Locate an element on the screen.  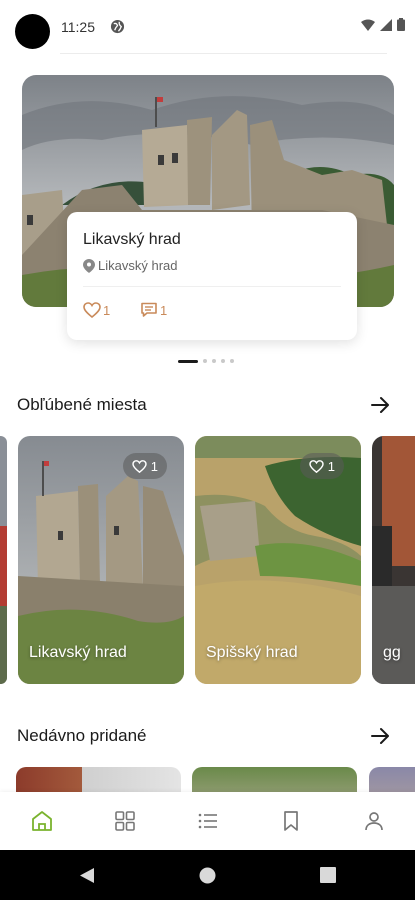
list-icon is located at coordinates (208, 821).